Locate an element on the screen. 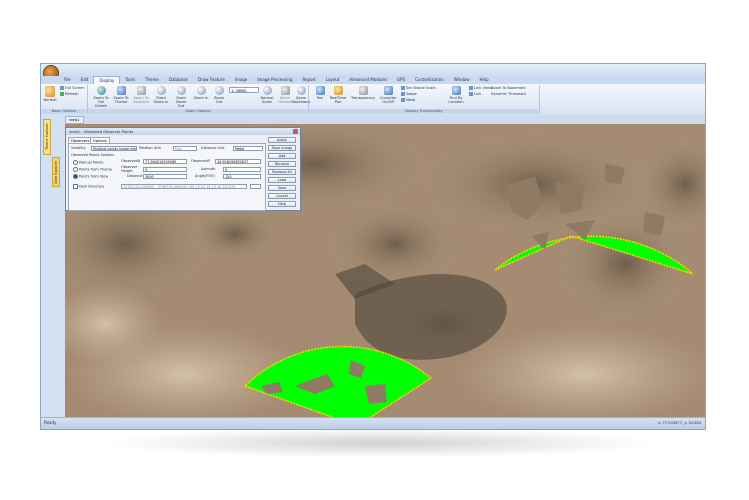 This screenshot has height=500, width=749. zoom-to-bookmark-button: Zoom To Bookmark is located at coordinates (508, 88).